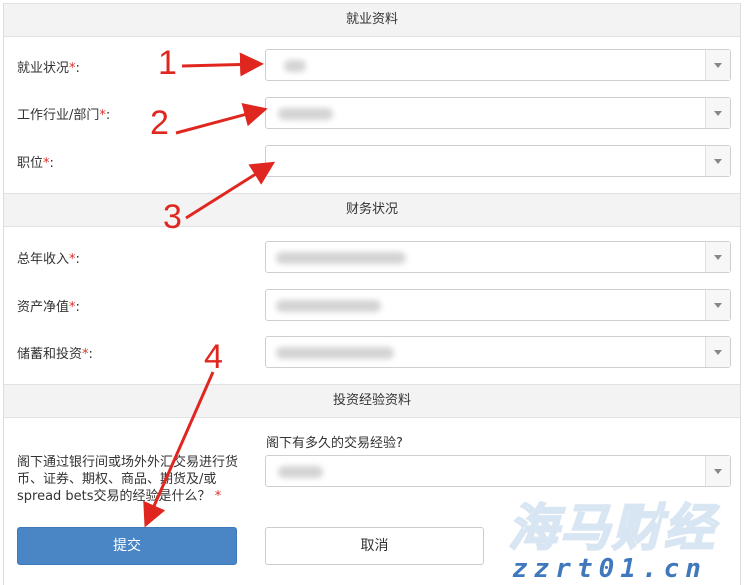 The image size is (744, 585). I want to click on annotation-number-4: 4, so click(213, 357).